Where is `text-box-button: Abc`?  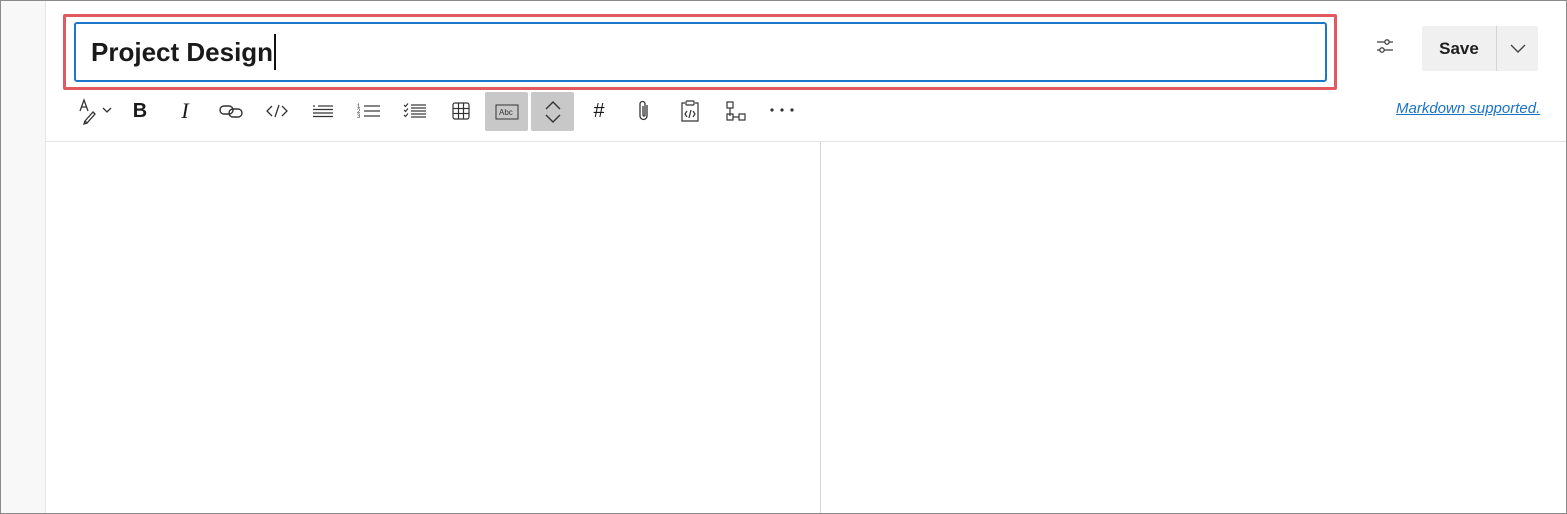
text-box-button: Abc is located at coordinates (506, 111).